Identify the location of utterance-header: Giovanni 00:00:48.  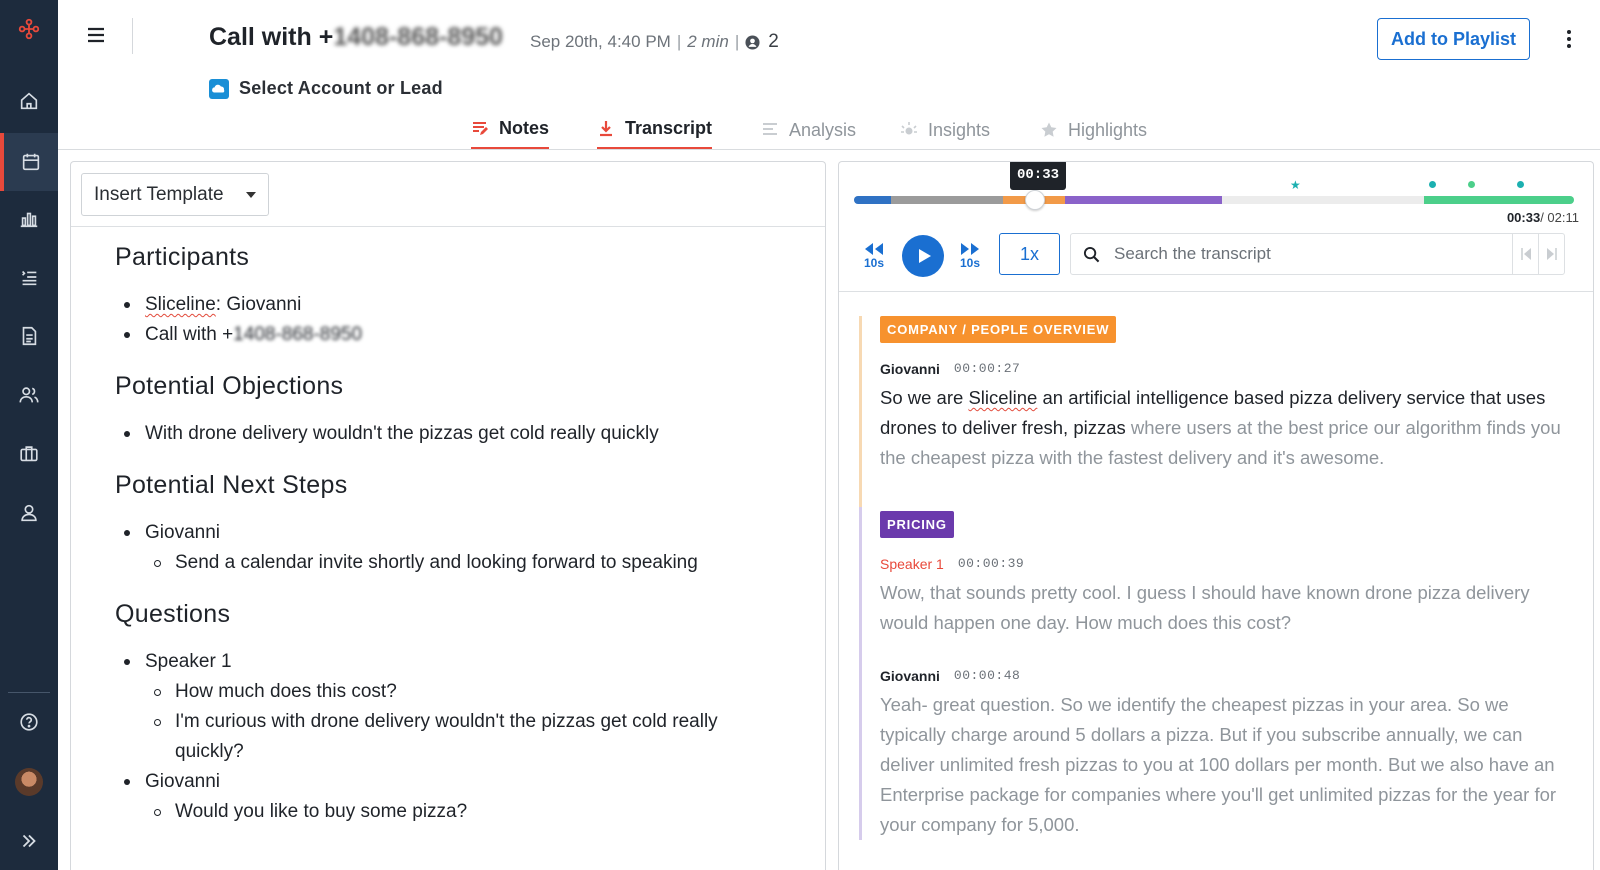
(1226, 676).